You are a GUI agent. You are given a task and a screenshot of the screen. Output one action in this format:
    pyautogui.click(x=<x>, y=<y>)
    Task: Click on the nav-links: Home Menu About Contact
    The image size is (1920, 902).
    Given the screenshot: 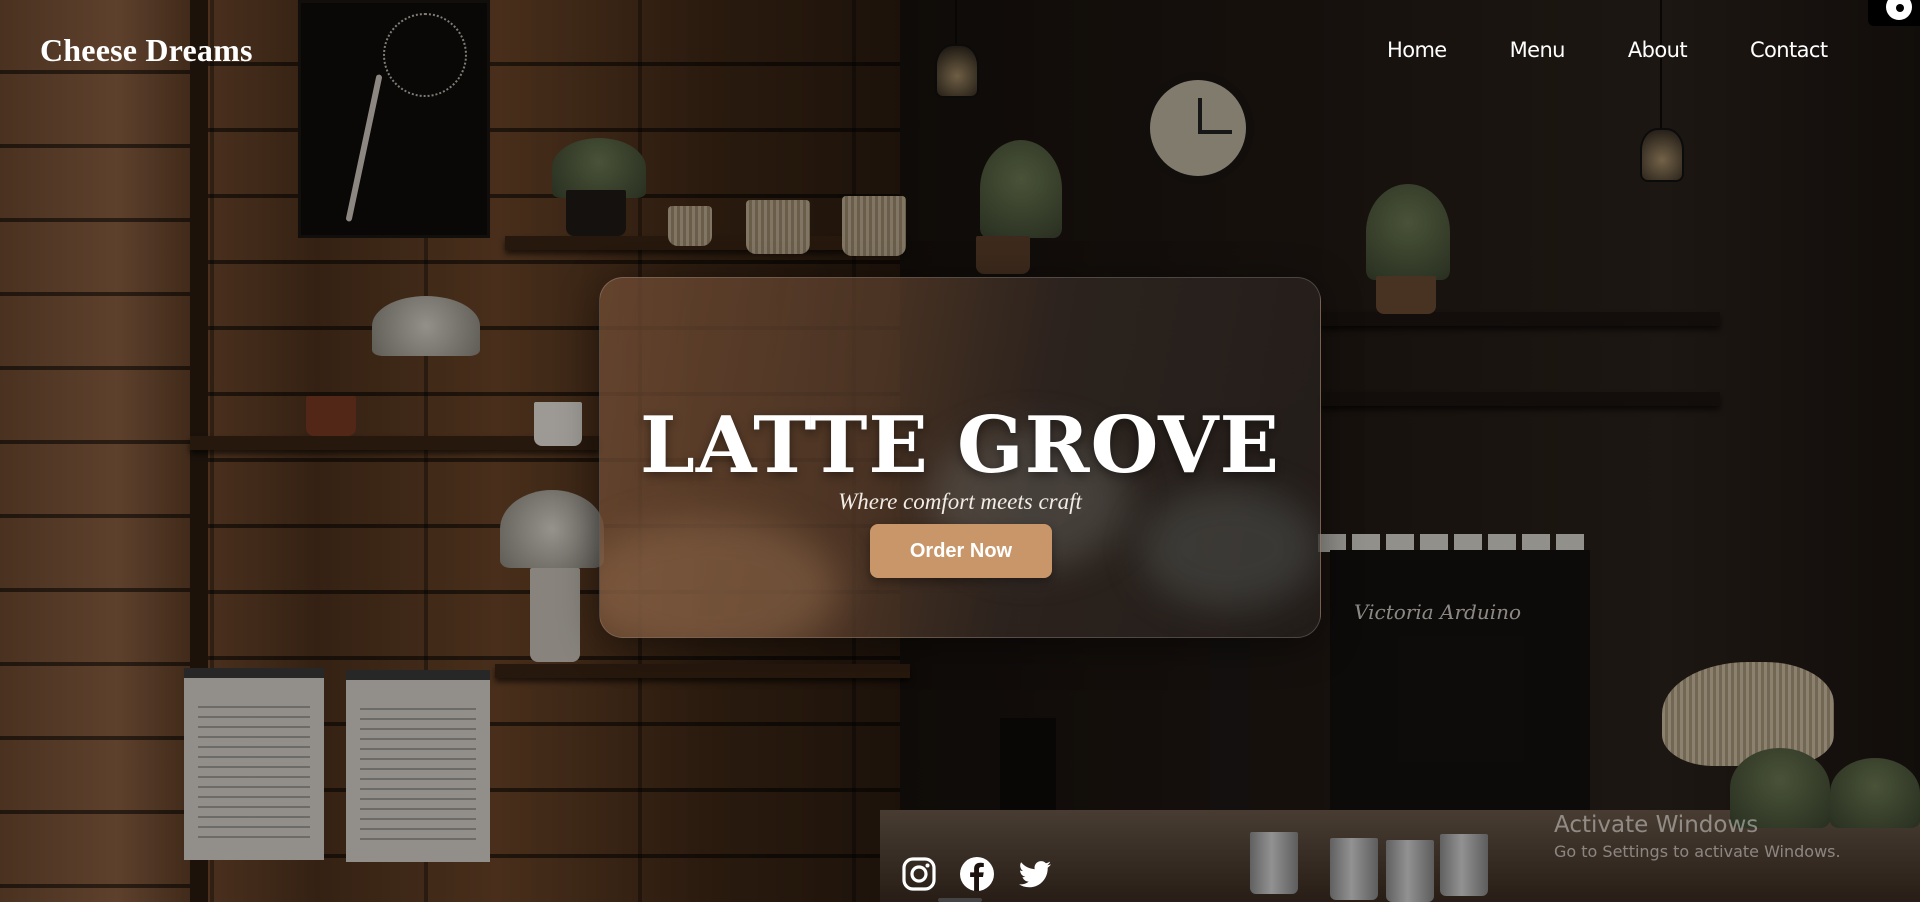 What is the action you would take?
    pyautogui.click(x=1607, y=50)
    